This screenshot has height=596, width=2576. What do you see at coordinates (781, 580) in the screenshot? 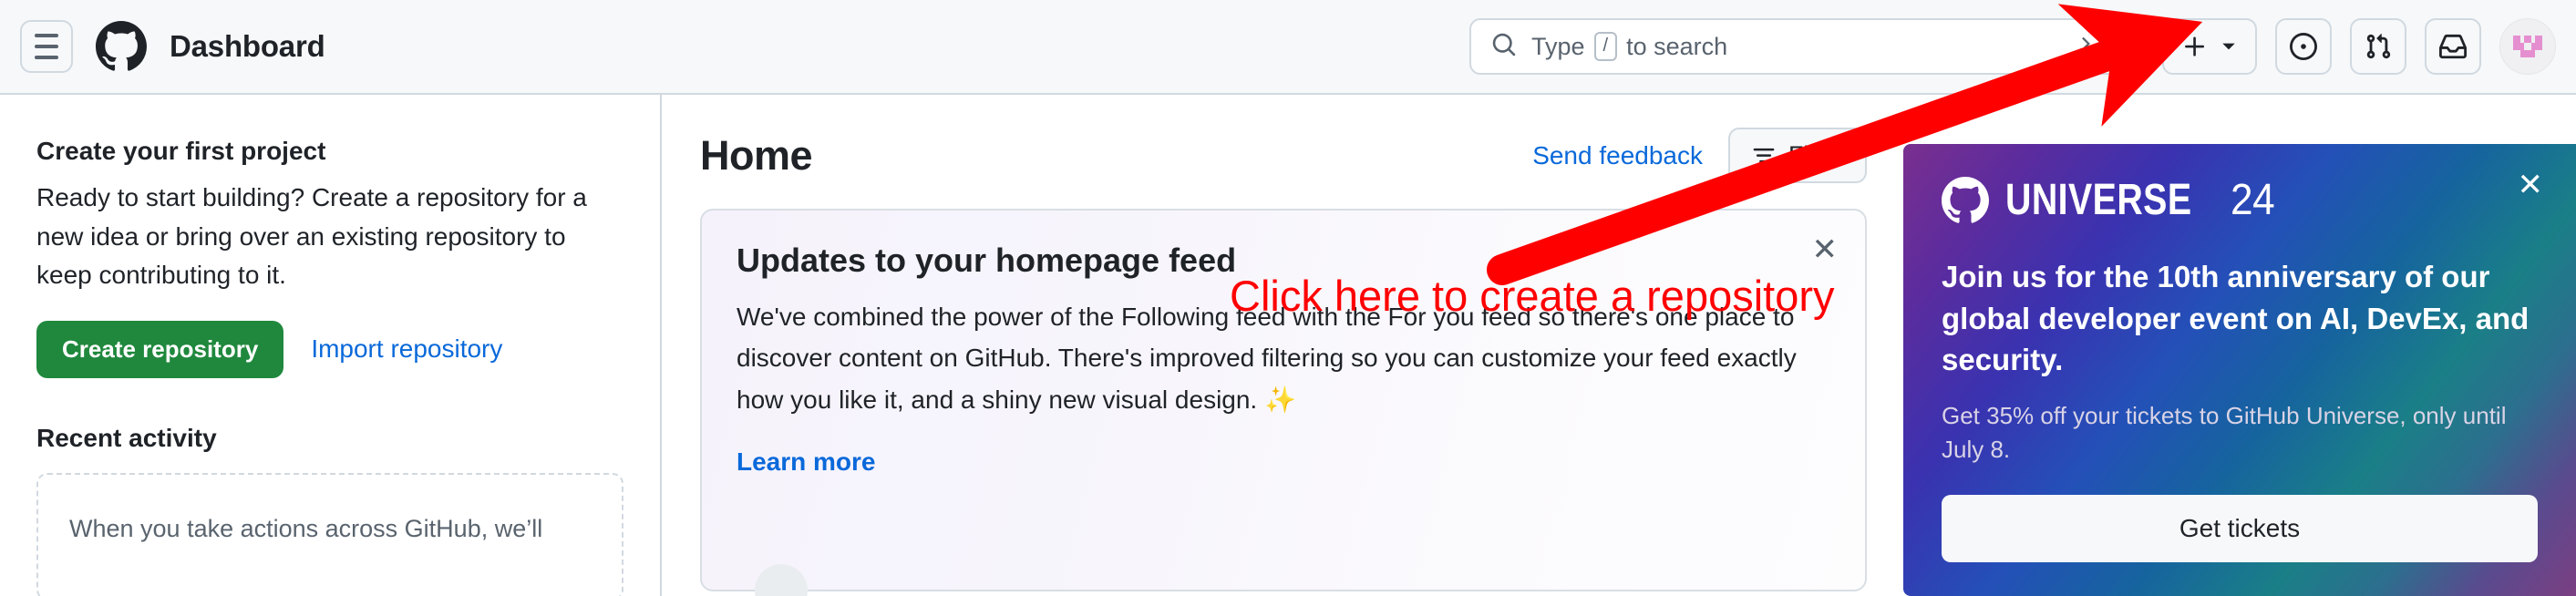
I see `feed-item-avatar` at bounding box center [781, 580].